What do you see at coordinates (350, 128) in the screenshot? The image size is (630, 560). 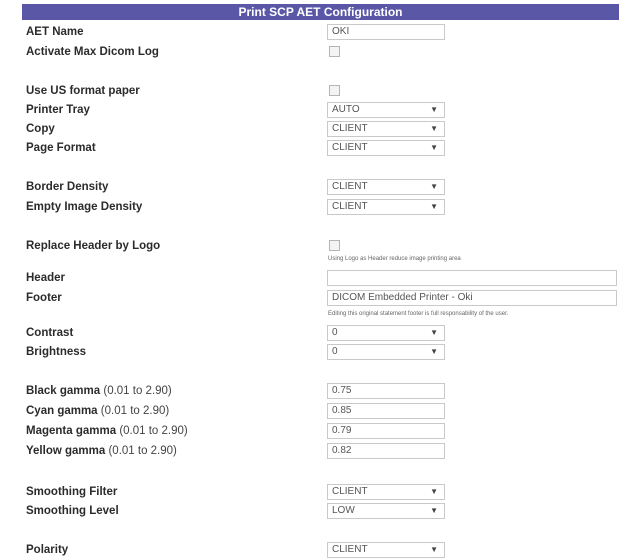 I see `copy-value: CLIENT` at bounding box center [350, 128].